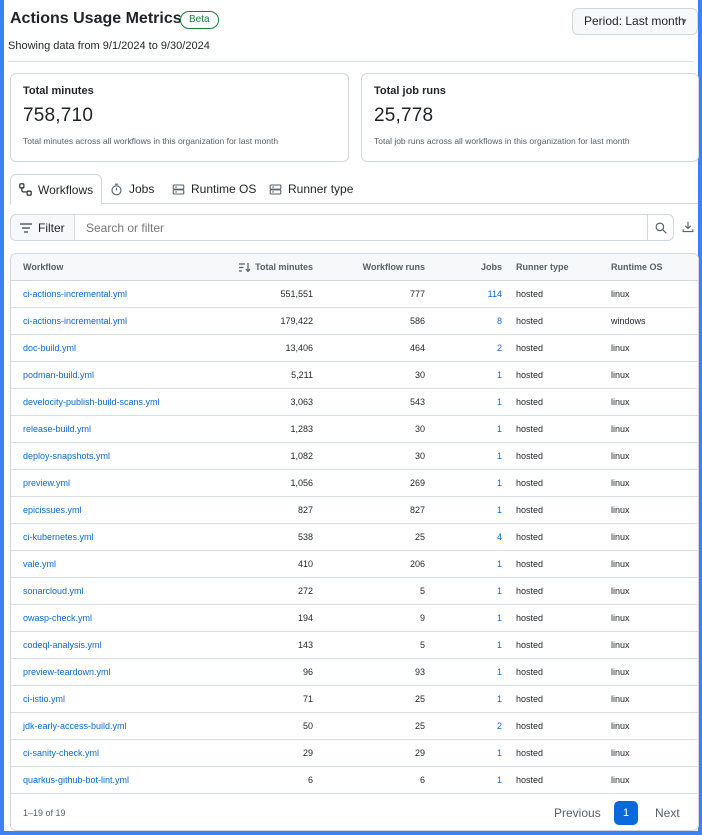  I want to click on tab-runner-type: Runner type, so click(311, 189).